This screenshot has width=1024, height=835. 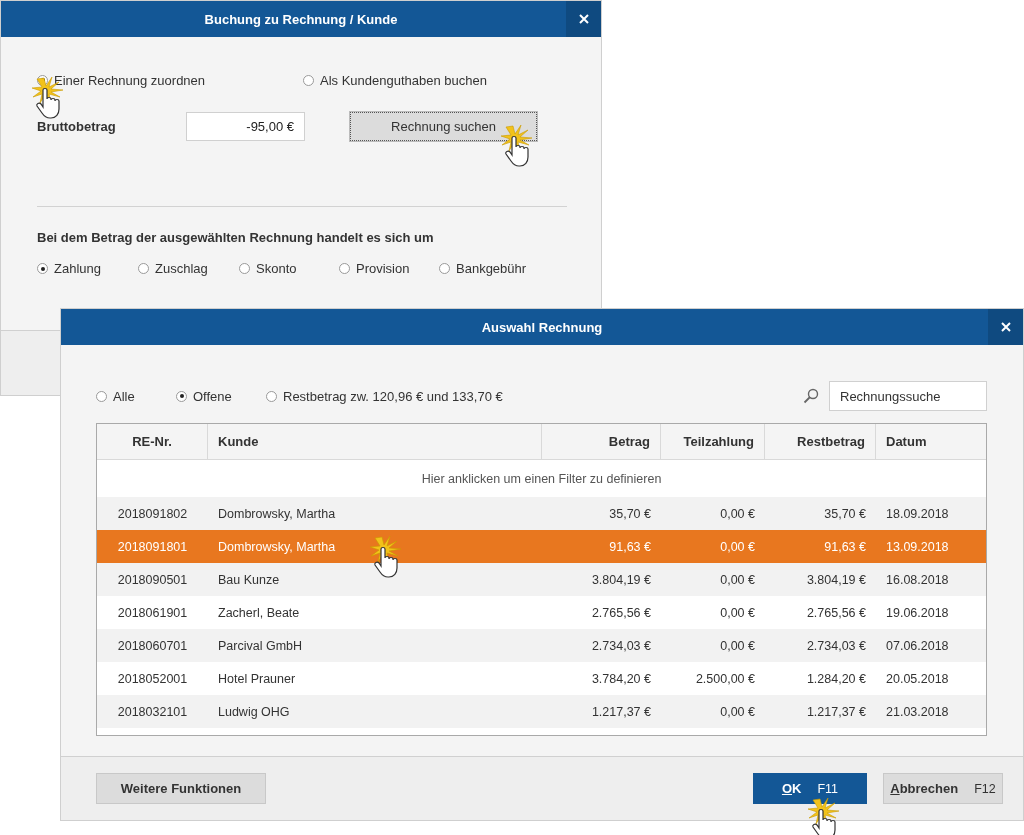 What do you see at coordinates (152, 546) in the screenshot?
I see `table-cell: 2018091801` at bounding box center [152, 546].